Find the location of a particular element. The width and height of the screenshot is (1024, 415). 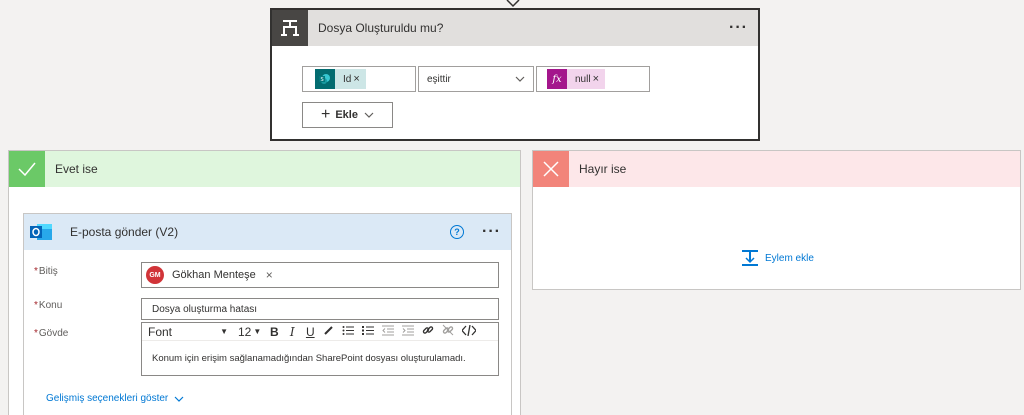

left-operand-field: S Id × is located at coordinates (359, 79).